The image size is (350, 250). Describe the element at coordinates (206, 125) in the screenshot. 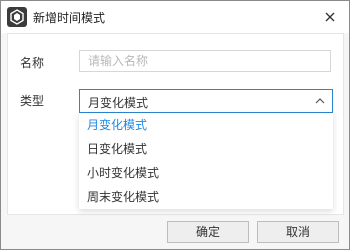

I see `type-option-monthly: 月变化模式` at that location.